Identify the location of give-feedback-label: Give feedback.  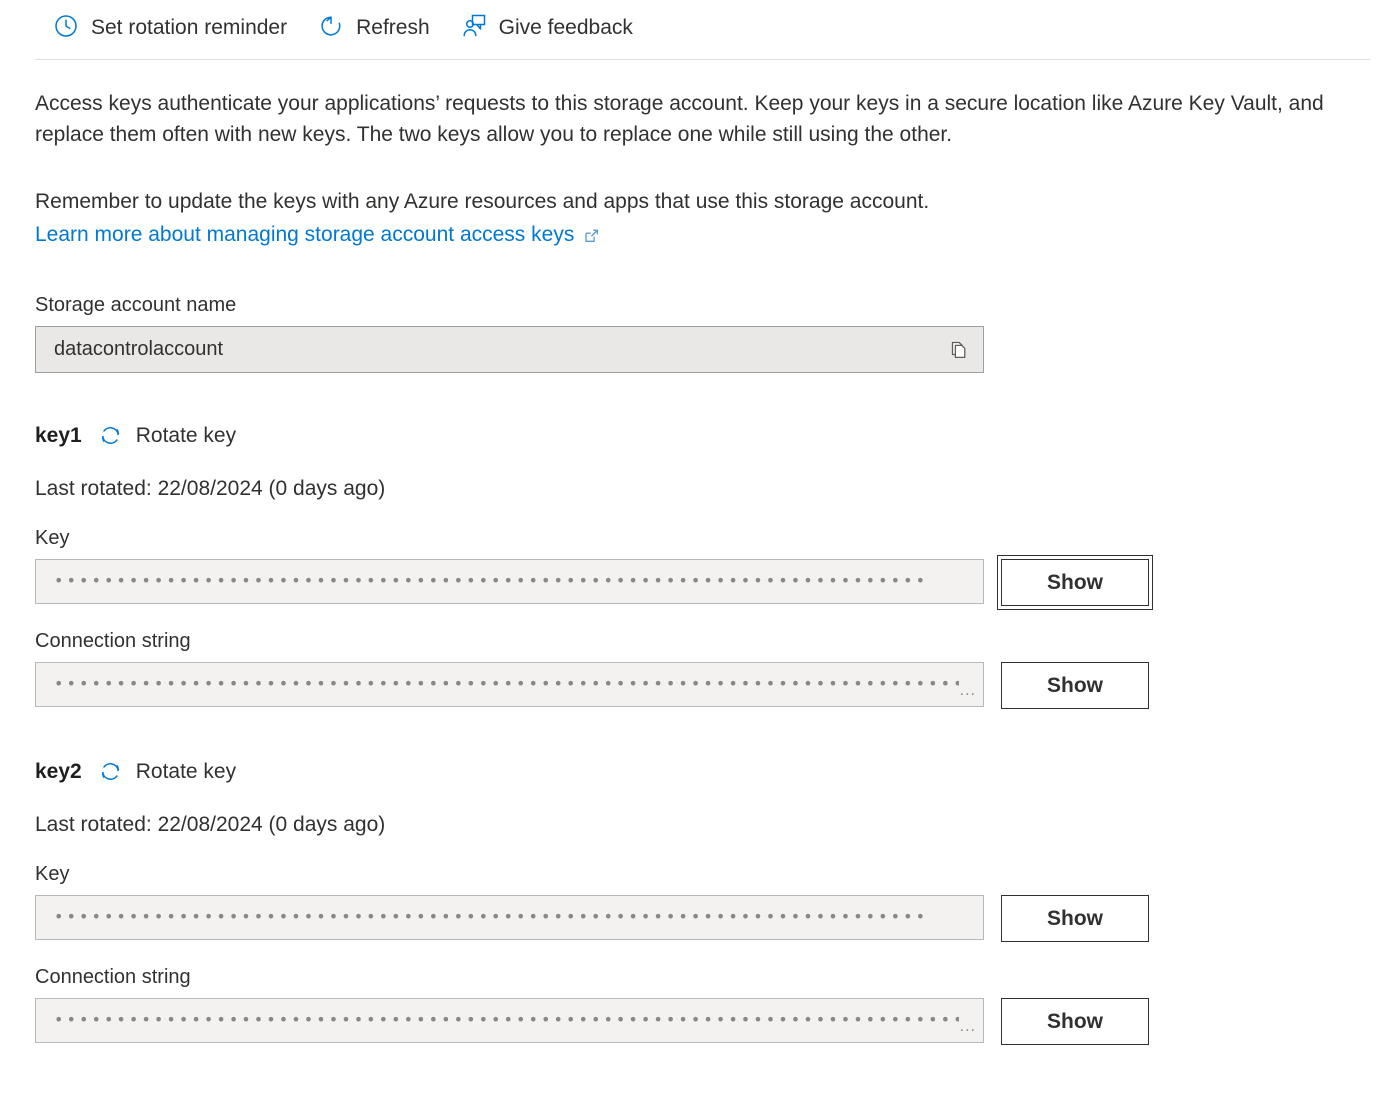
(565, 27).